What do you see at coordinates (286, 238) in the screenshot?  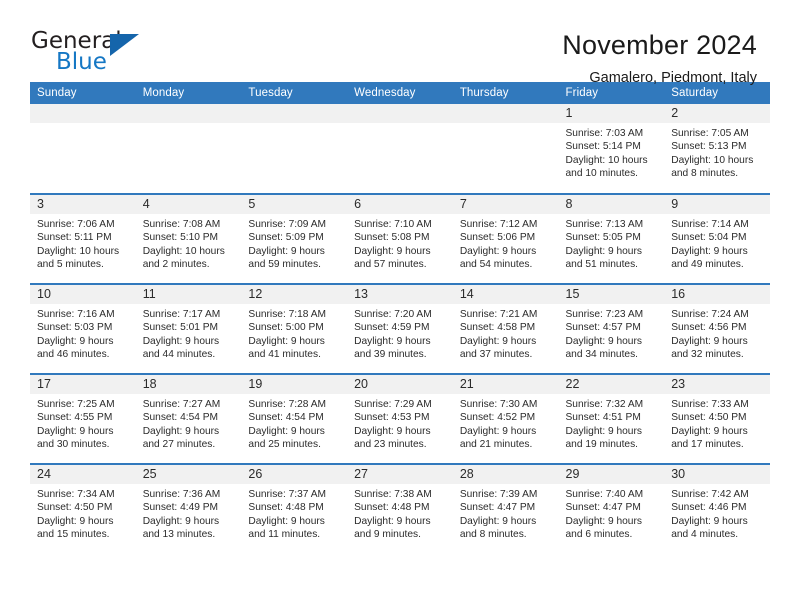 I see `sunset-text: Sunset: 5:09 PM` at bounding box center [286, 238].